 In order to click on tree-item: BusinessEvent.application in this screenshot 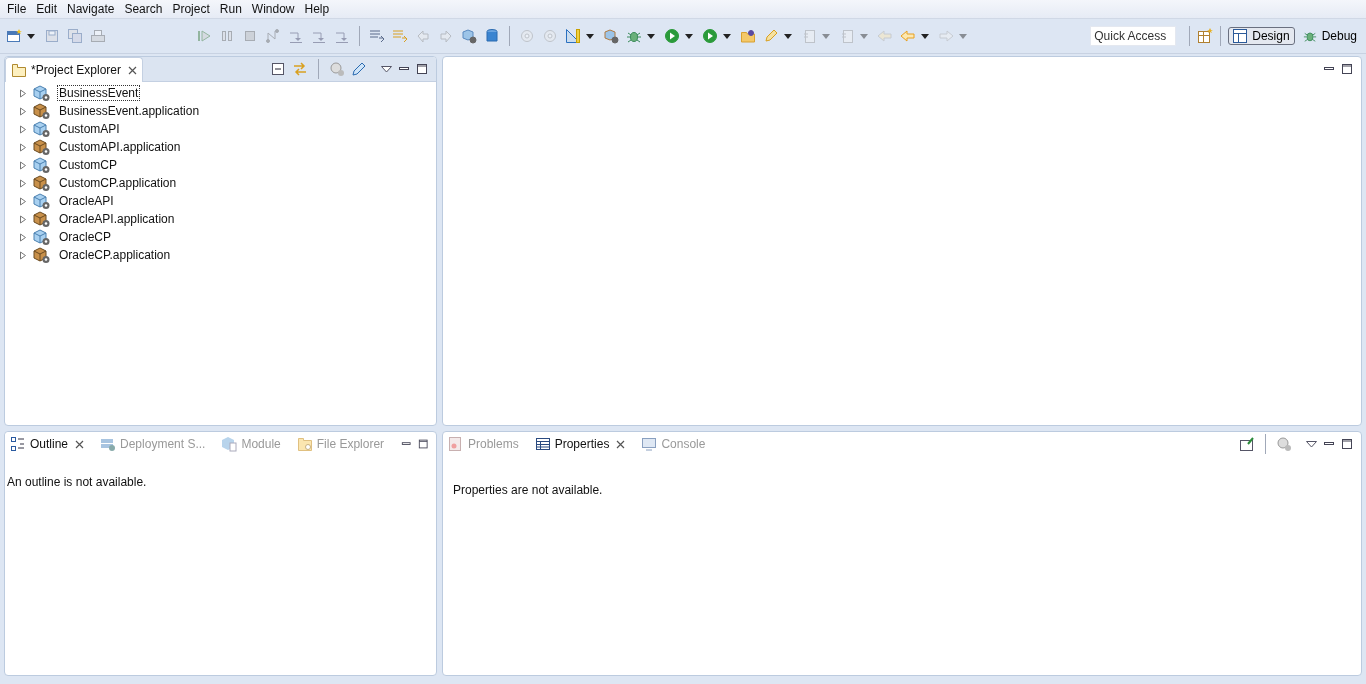, I will do `click(129, 111)`.